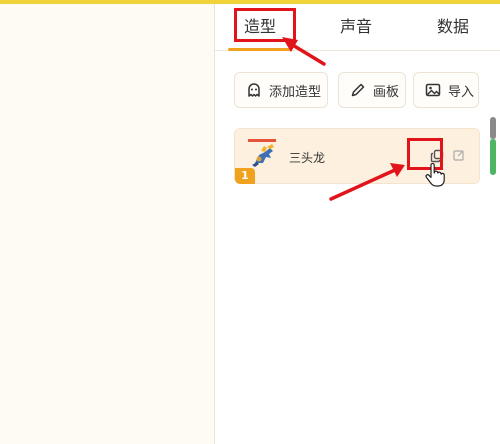 This screenshot has height=444, width=500. What do you see at coordinates (254, 90) in the screenshot?
I see `ghost-icon` at bounding box center [254, 90].